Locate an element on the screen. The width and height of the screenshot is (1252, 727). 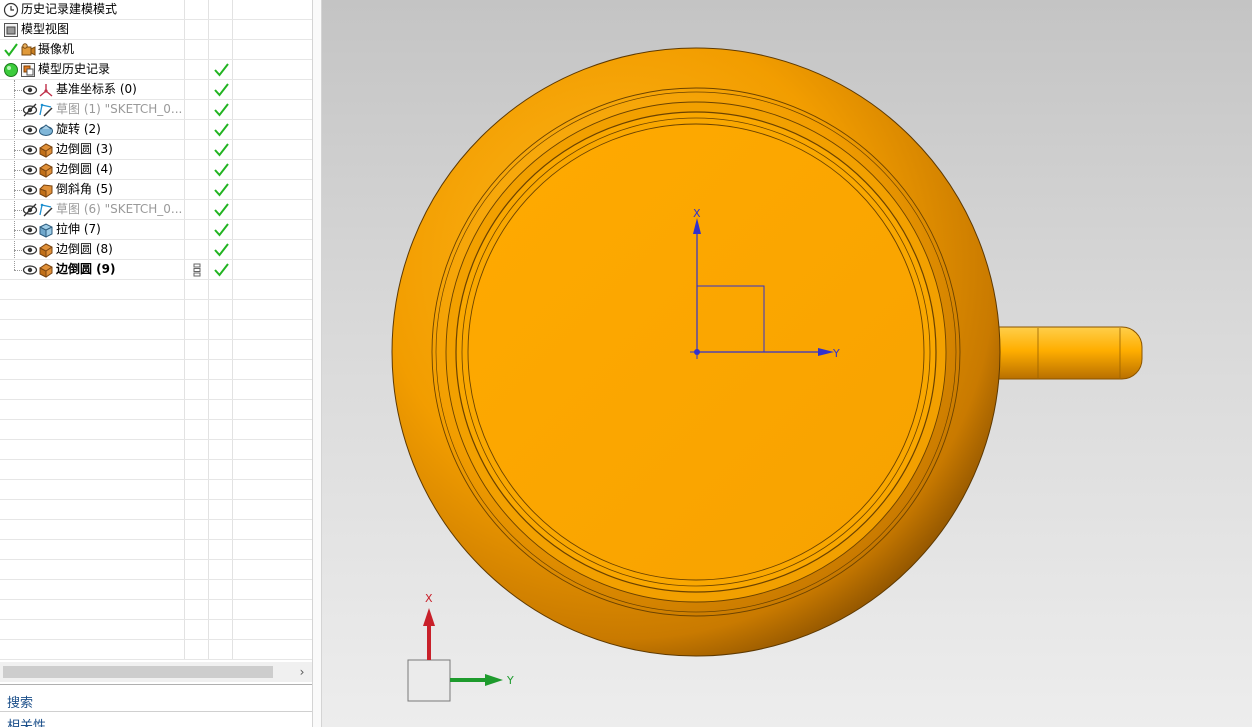
tree-row-label: 边倒圆 (9) is located at coordinates (86, 269).